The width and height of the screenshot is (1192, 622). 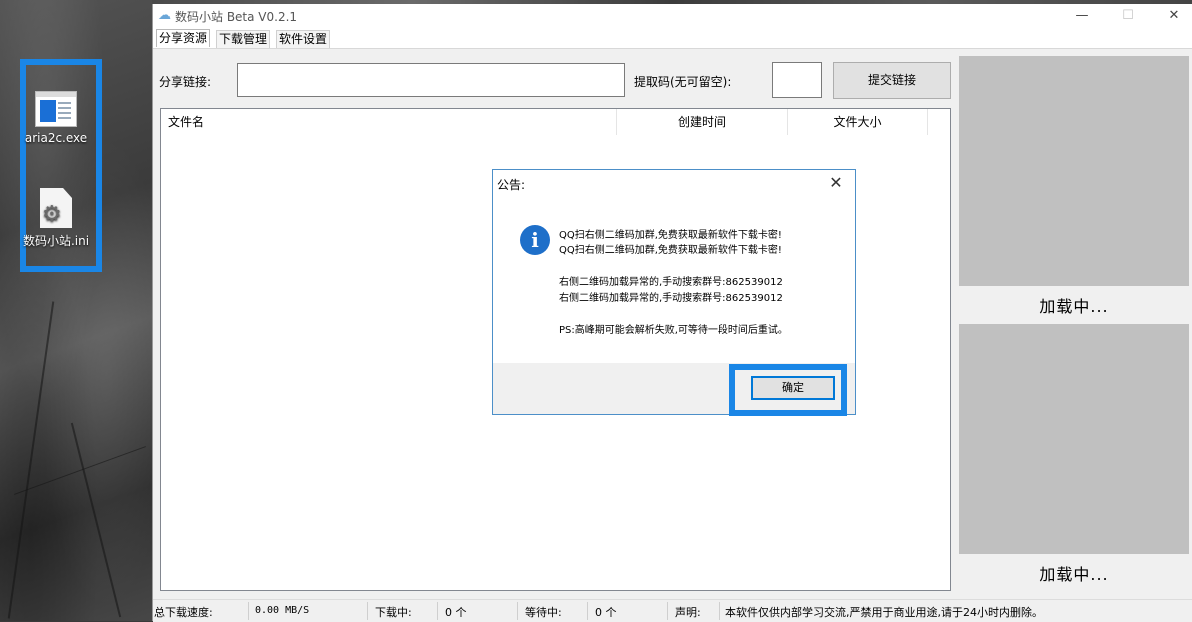 I want to click on downloading-label: 下载中:, so click(x=393, y=612).